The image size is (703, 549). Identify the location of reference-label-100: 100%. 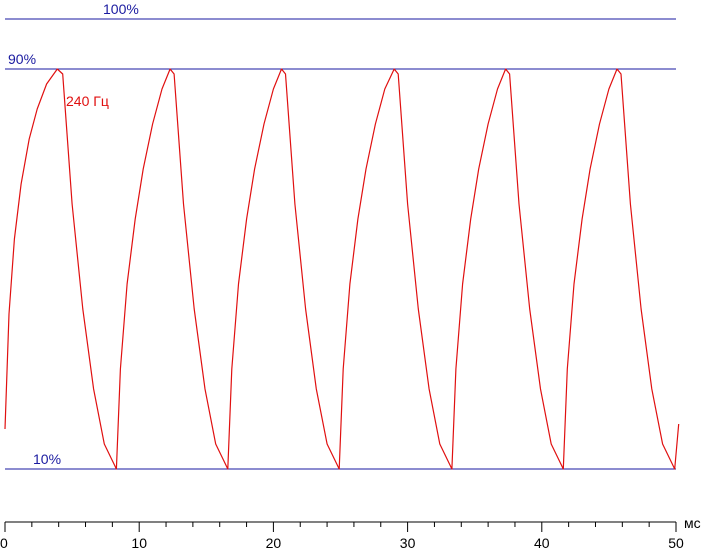
(121, 9).